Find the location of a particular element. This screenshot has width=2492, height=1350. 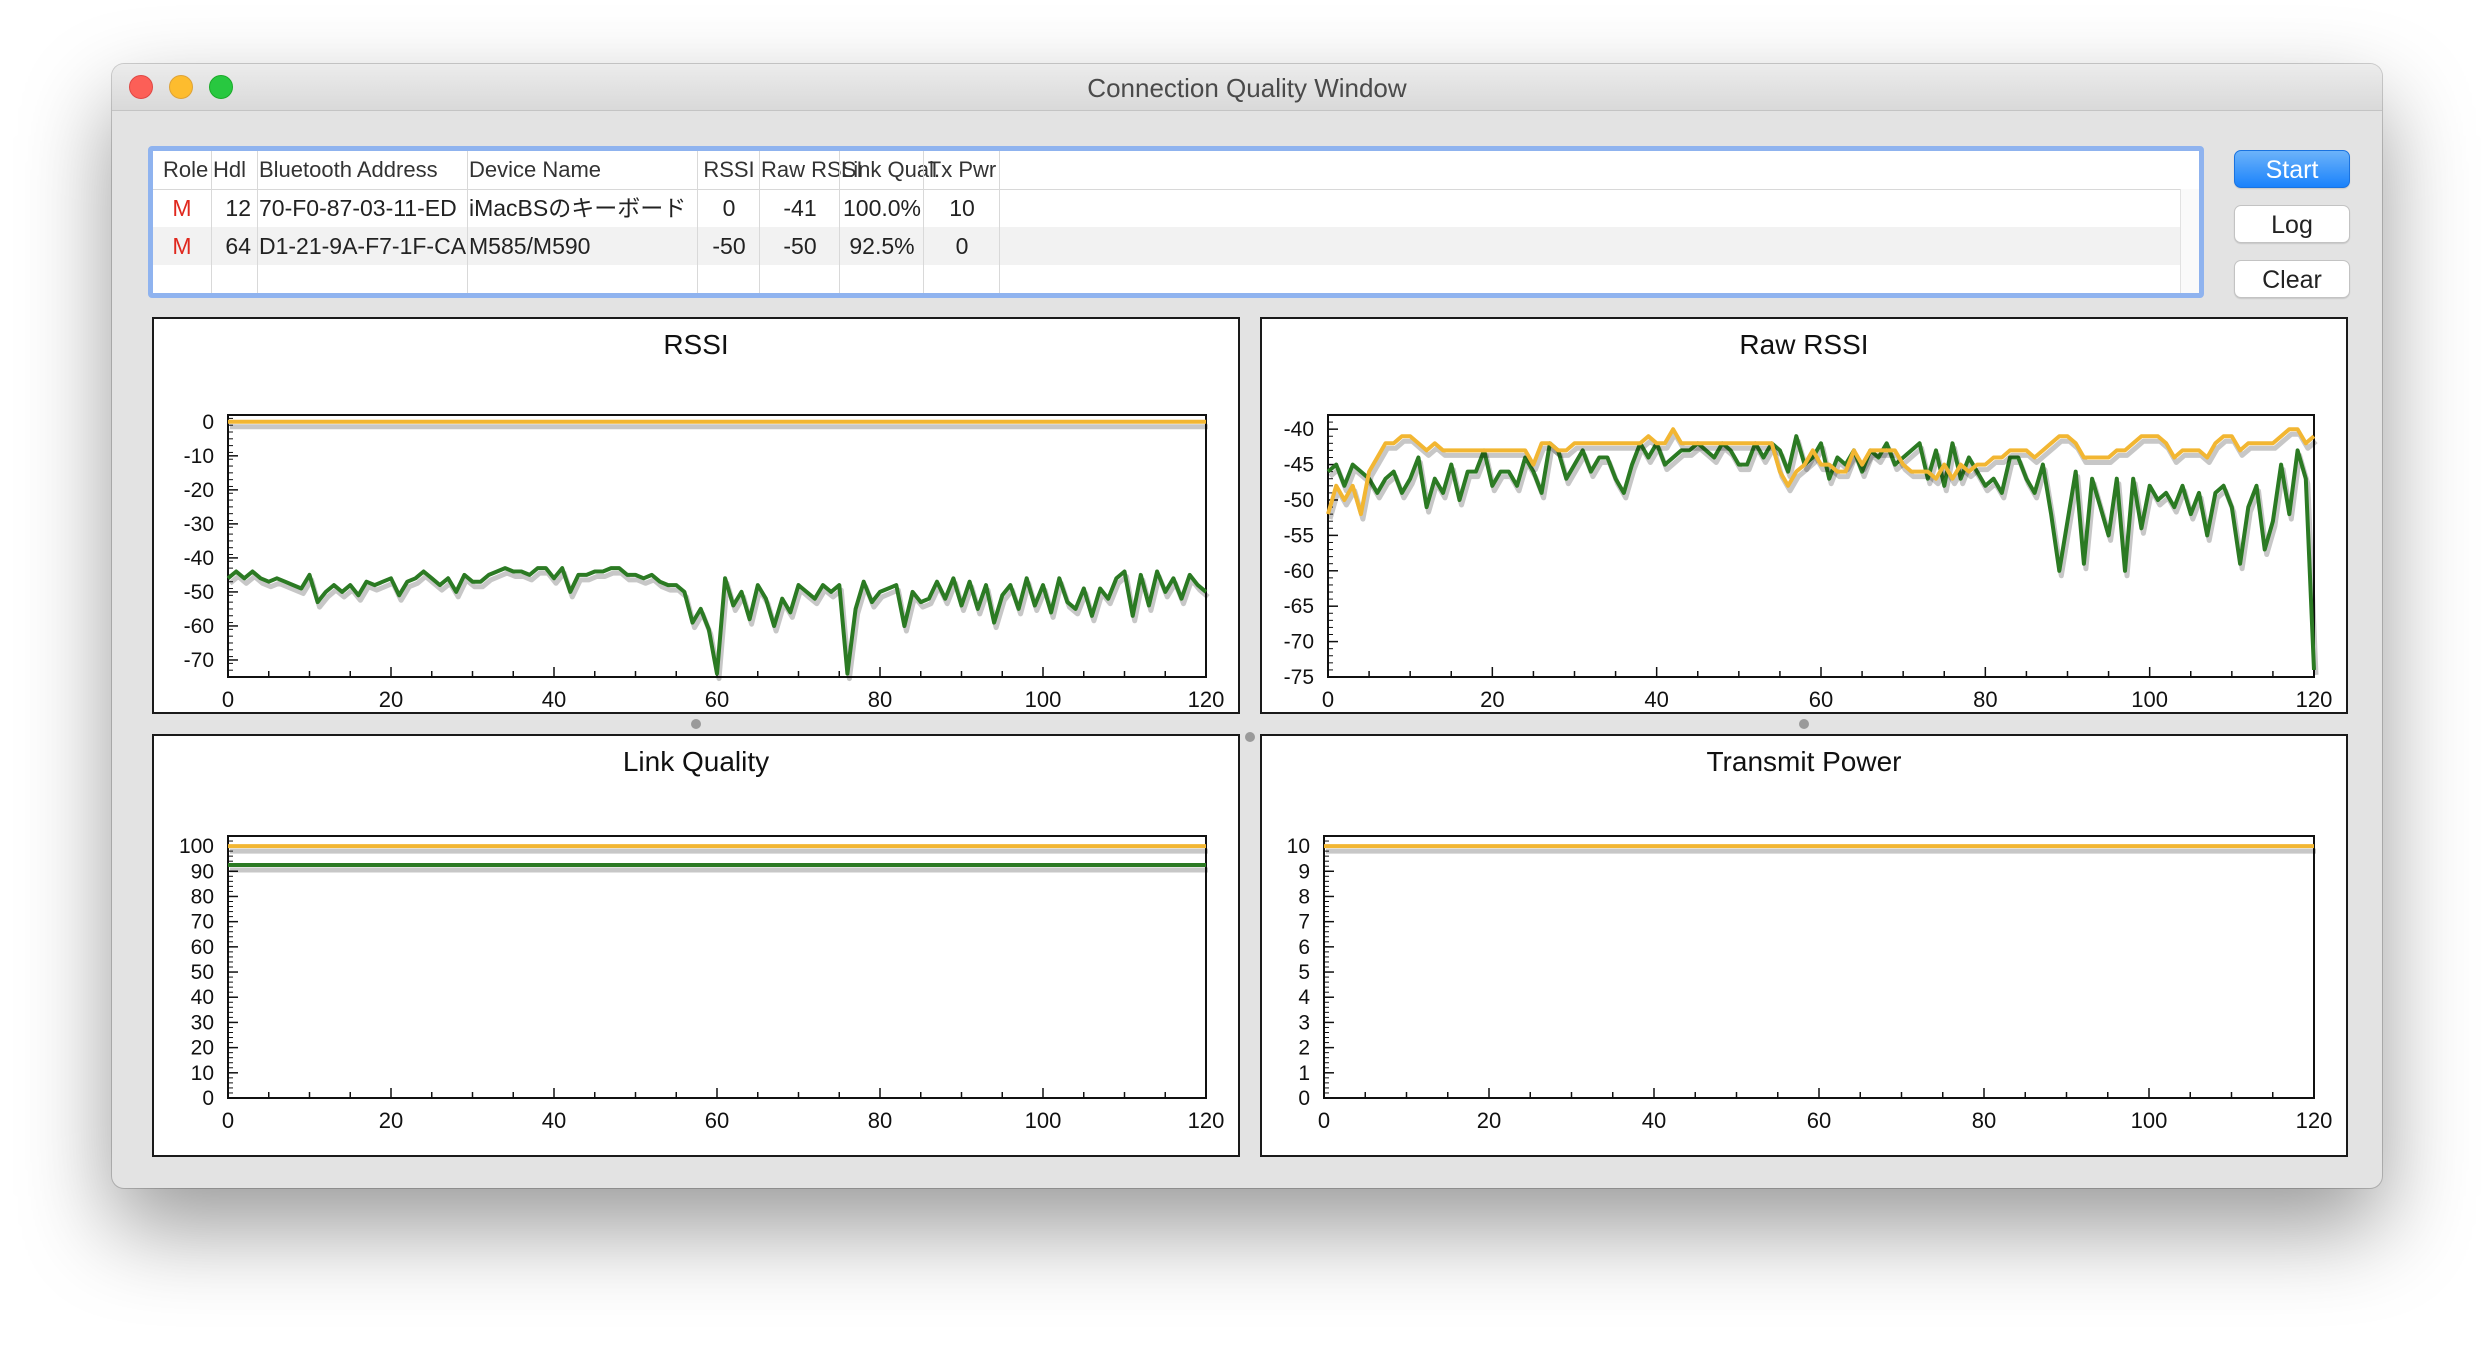

y-tick-label: 80 is located at coordinates (202, 896).